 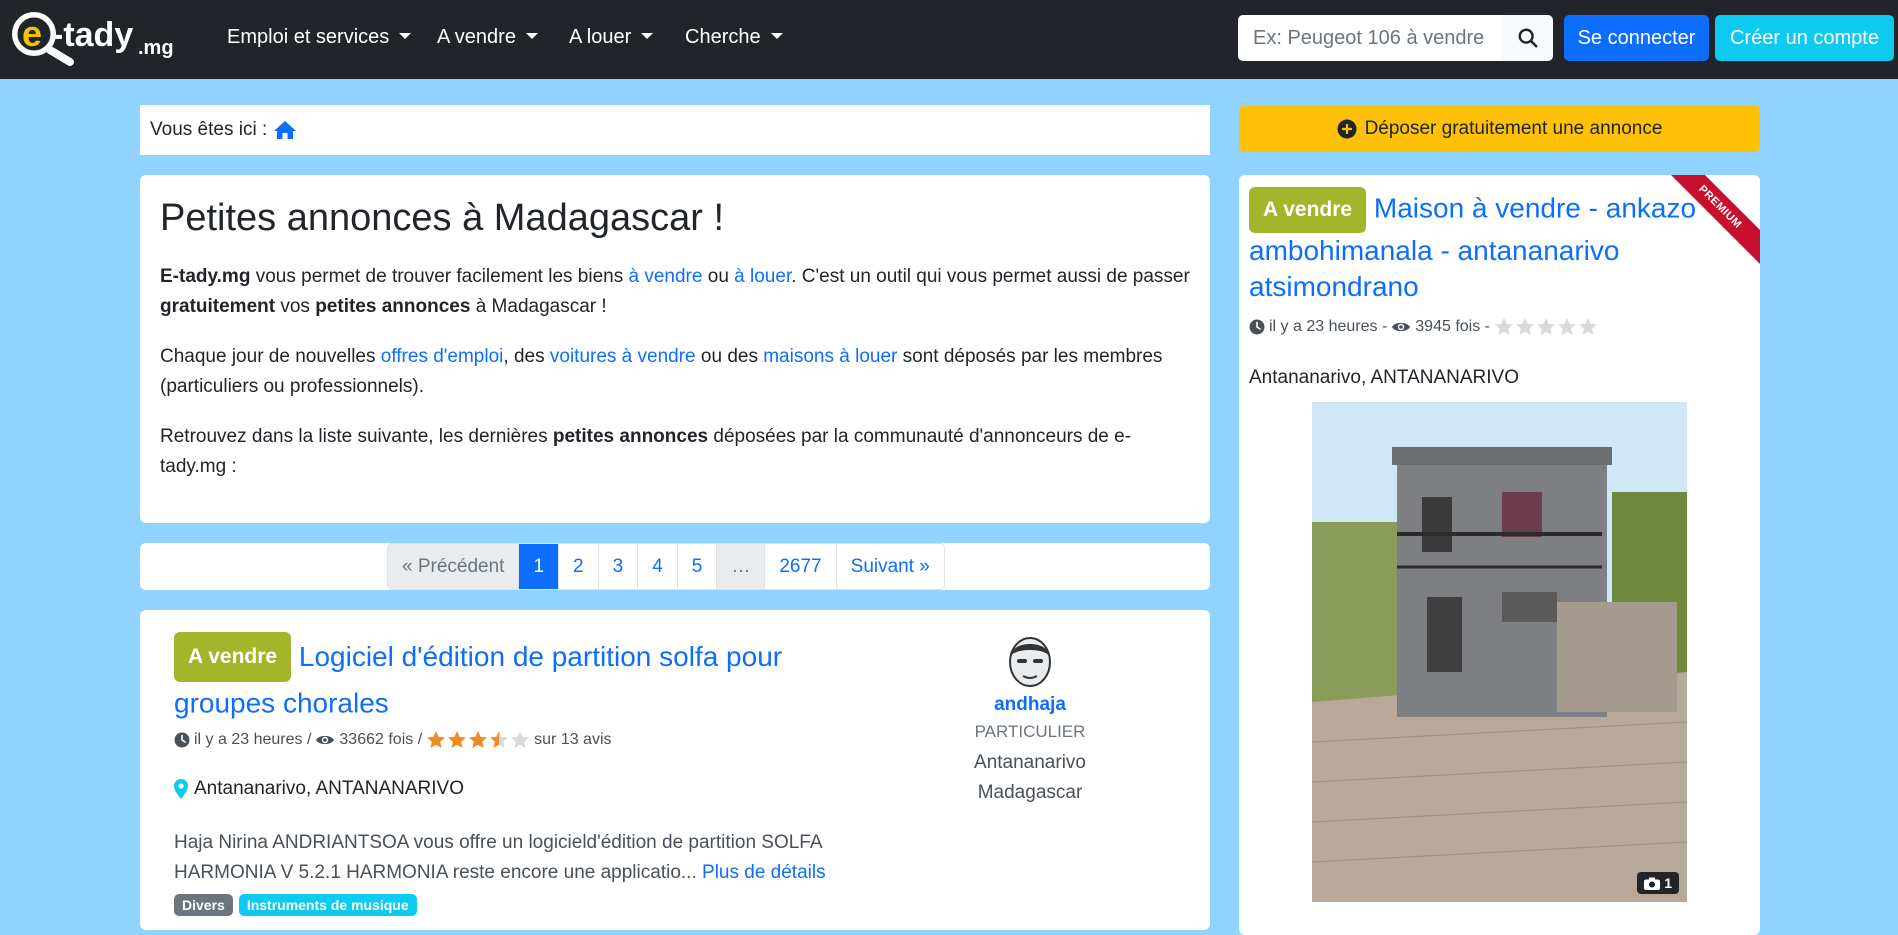 What do you see at coordinates (1030, 792) in the screenshot?
I see `seller-country: Madagascar` at bounding box center [1030, 792].